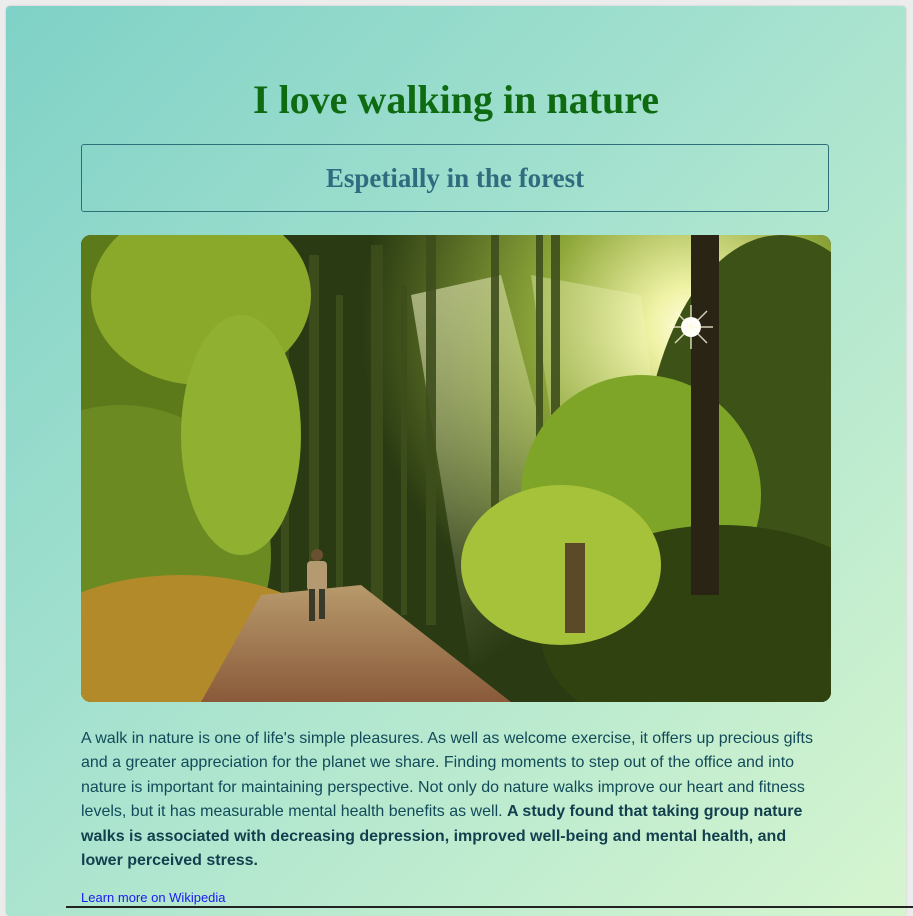 Image resolution: width=913 pixels, height=916 pixels. I want to click on wikipedia-link: Learn more on Wikipedia, so click(153, 897).